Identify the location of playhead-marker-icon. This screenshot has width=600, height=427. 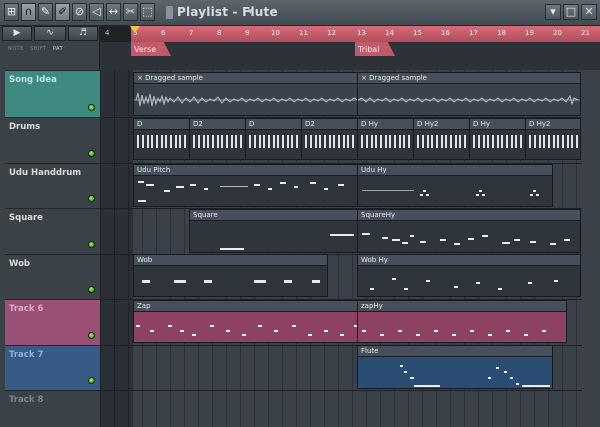
(135, 29).